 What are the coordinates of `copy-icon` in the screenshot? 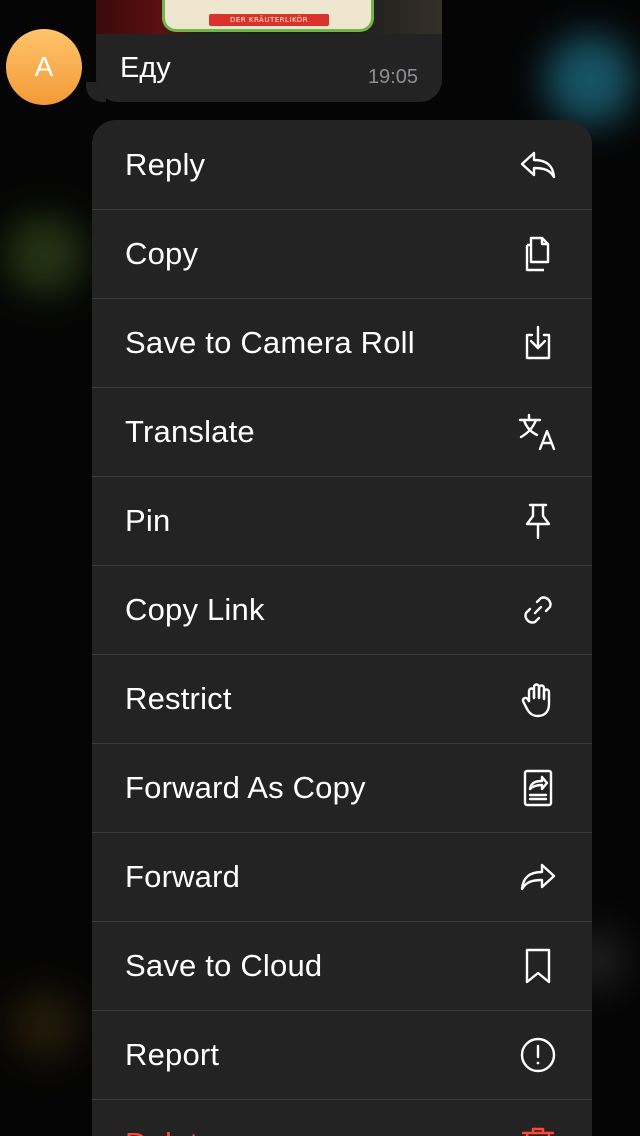 It's located at (538, 254).